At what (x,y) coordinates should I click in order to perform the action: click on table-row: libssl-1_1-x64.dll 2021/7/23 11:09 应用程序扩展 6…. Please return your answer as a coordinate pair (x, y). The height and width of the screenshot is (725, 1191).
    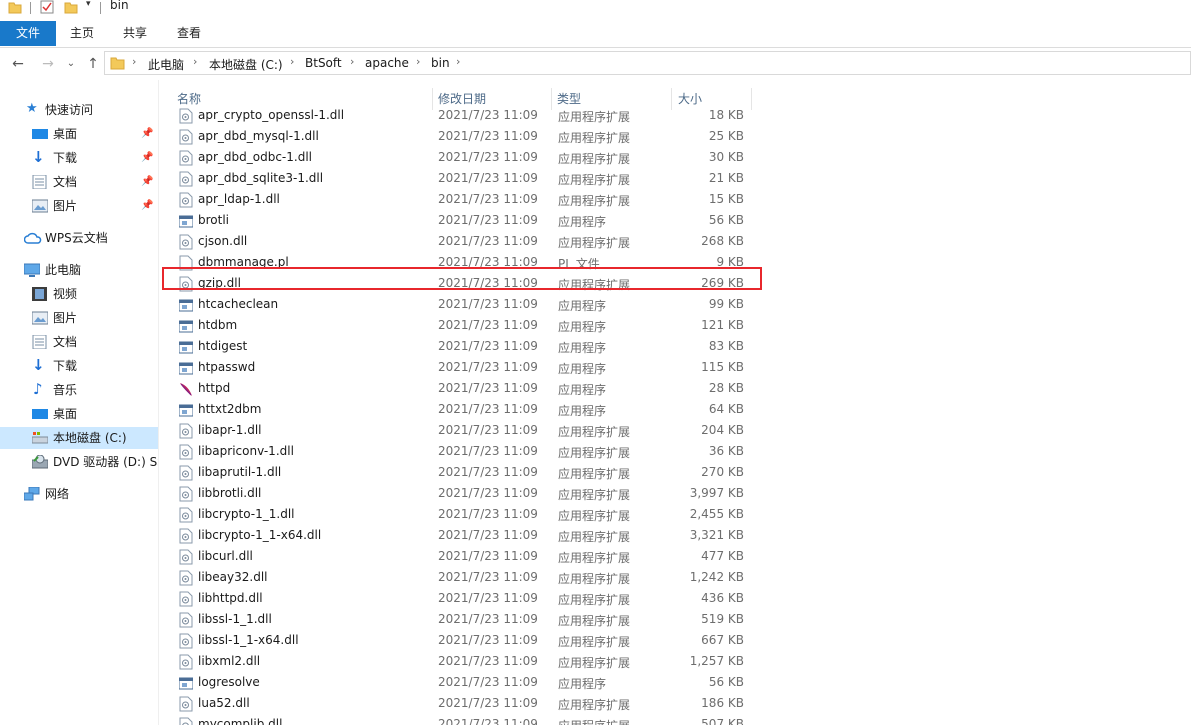
    Looking at the image, I should click on (459, 640).